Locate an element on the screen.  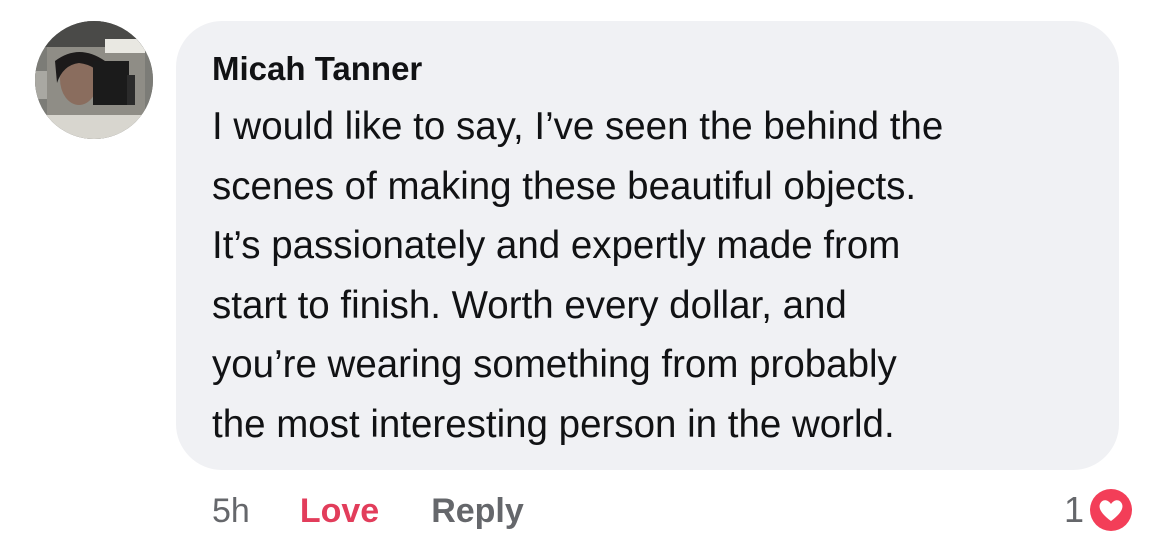
profile-photo-icon is located at coordinates (94, 80).